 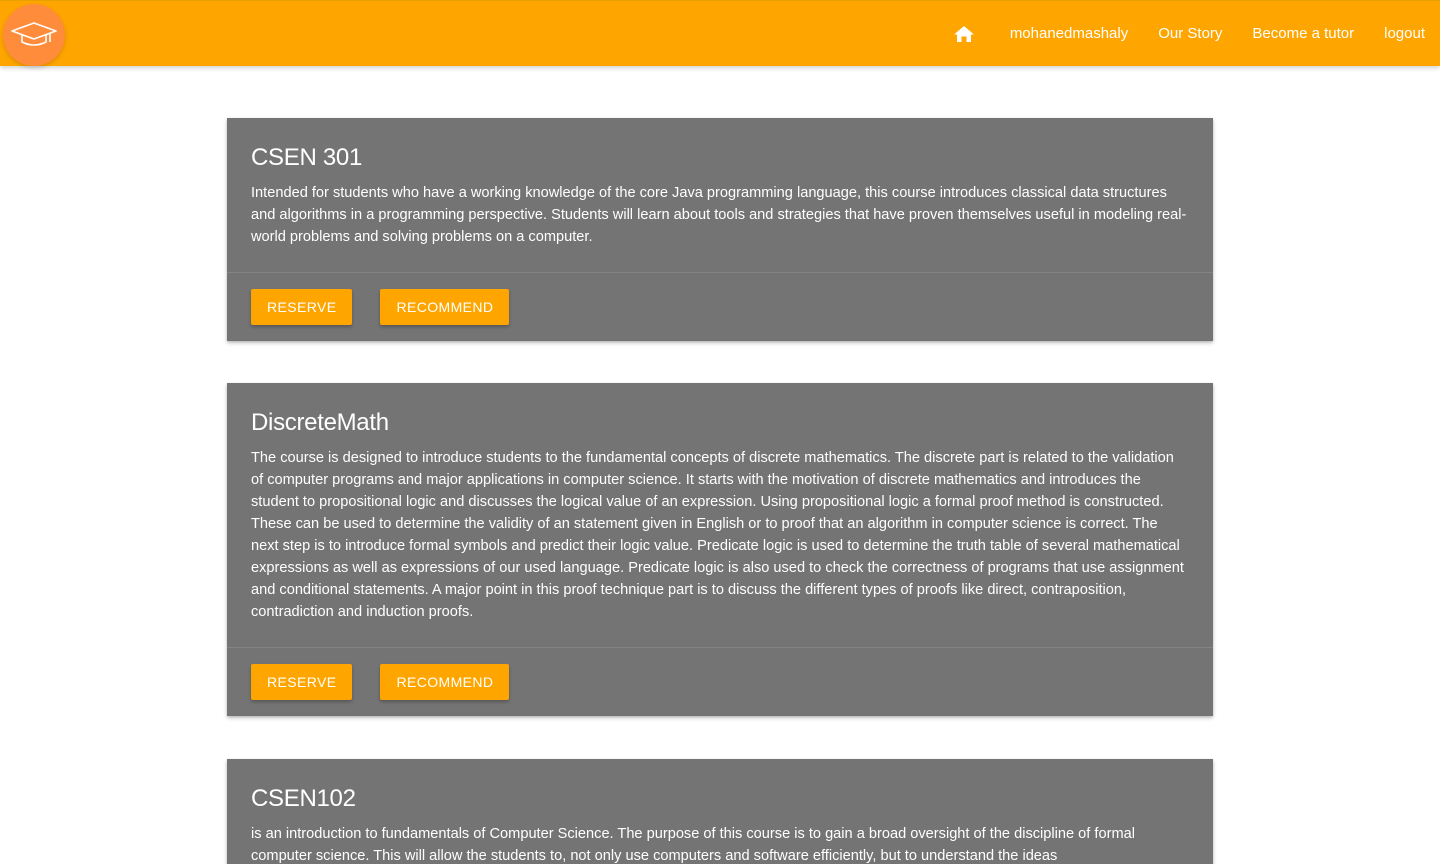 I want to click on home-icon, so click(x=963, y=34).